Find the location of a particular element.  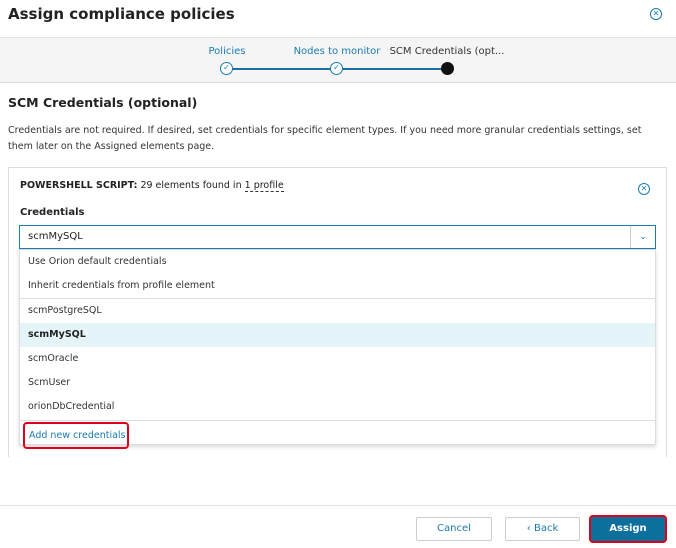

credentials-label: Credentials is located at coordinates (52, 212).